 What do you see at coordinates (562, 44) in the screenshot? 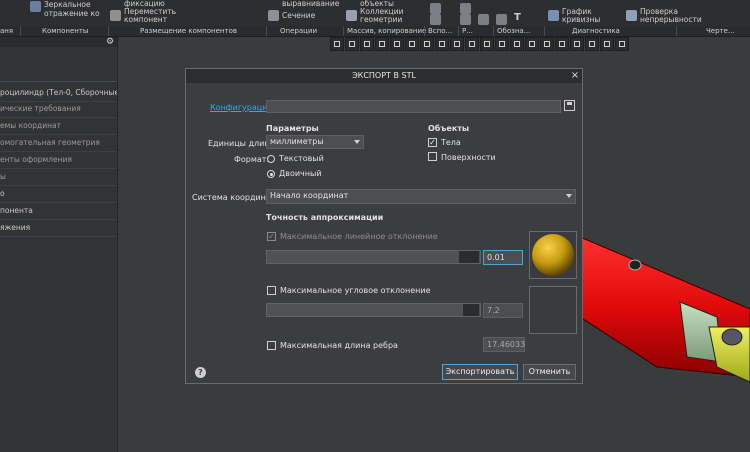
I see `view-display-icon` at bounding box center [562, 44].